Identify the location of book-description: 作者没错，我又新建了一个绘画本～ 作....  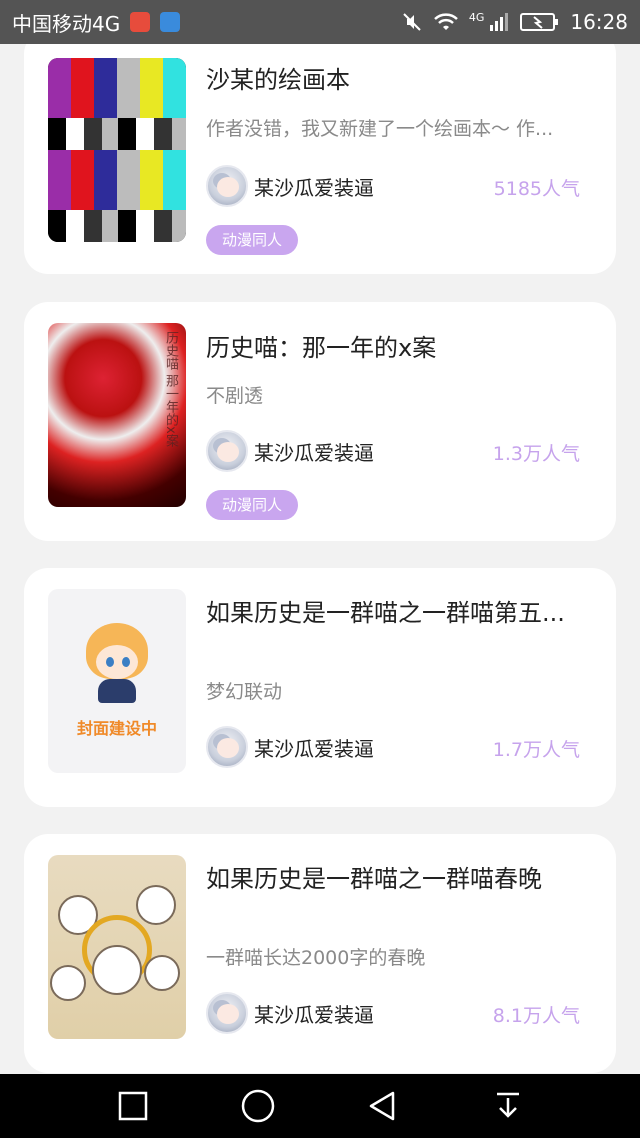
(380, 129).